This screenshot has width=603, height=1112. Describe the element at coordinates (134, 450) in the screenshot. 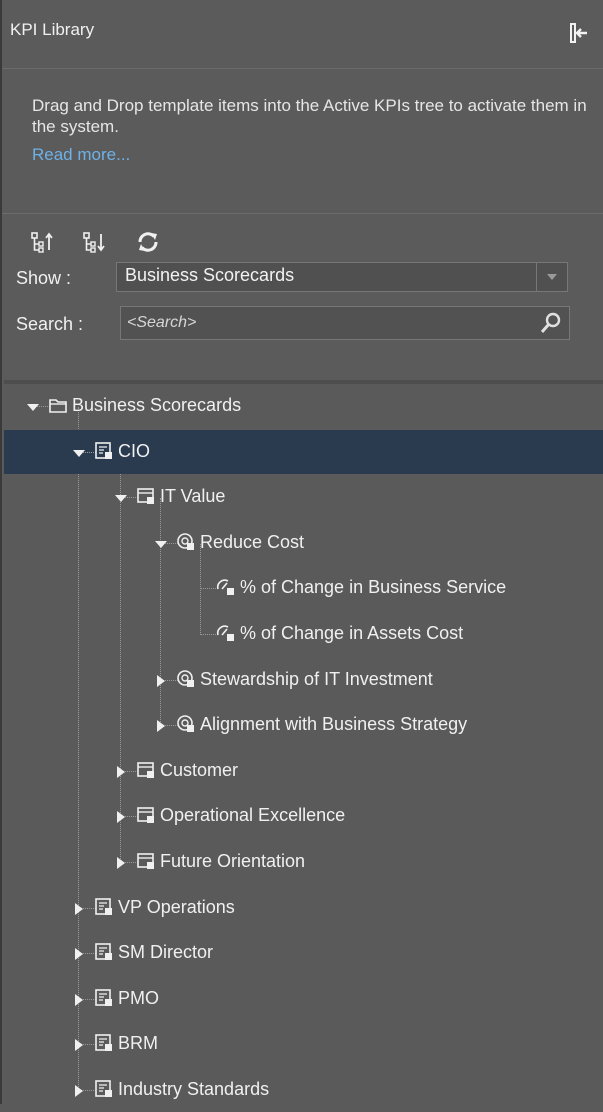

I see `tree-node-label: CIO` at that location.